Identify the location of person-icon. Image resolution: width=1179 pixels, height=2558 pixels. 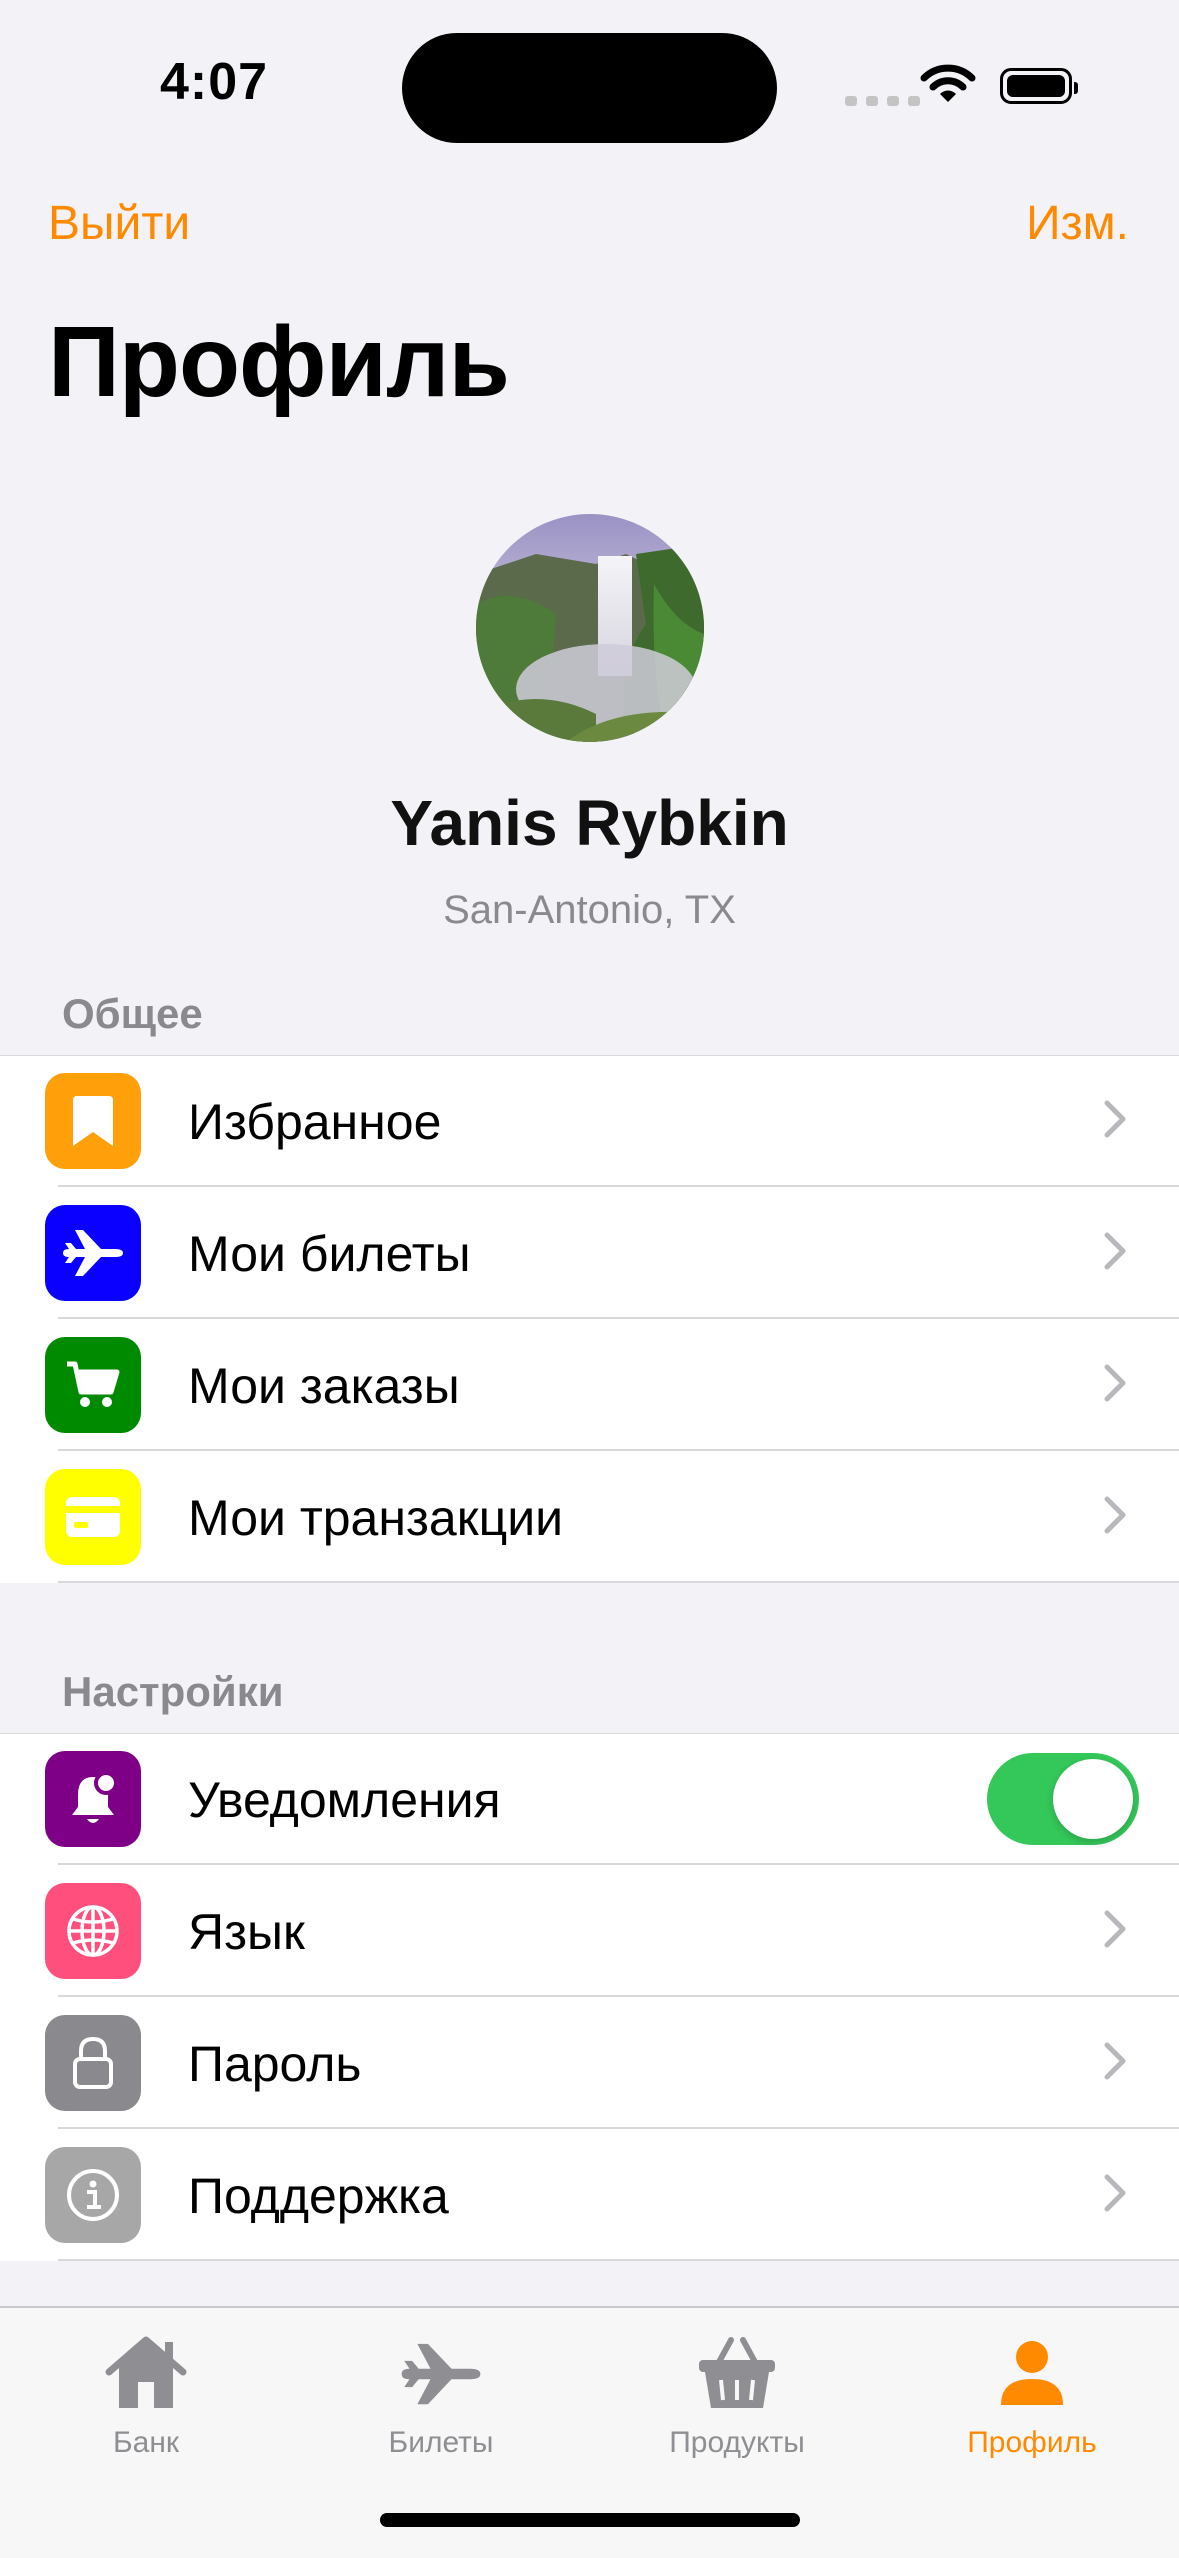
(1032, 2373).